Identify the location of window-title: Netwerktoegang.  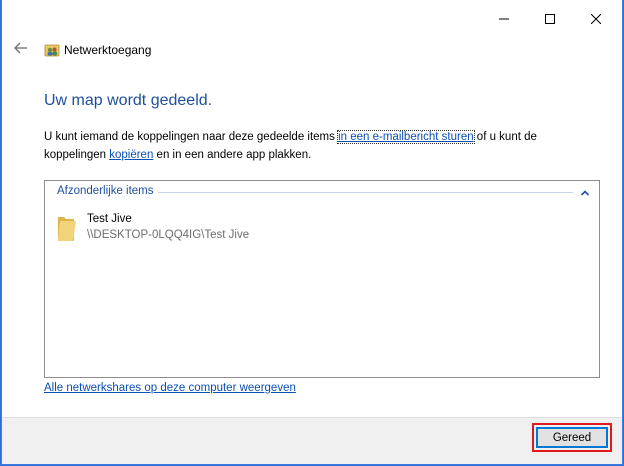
(108, 50).